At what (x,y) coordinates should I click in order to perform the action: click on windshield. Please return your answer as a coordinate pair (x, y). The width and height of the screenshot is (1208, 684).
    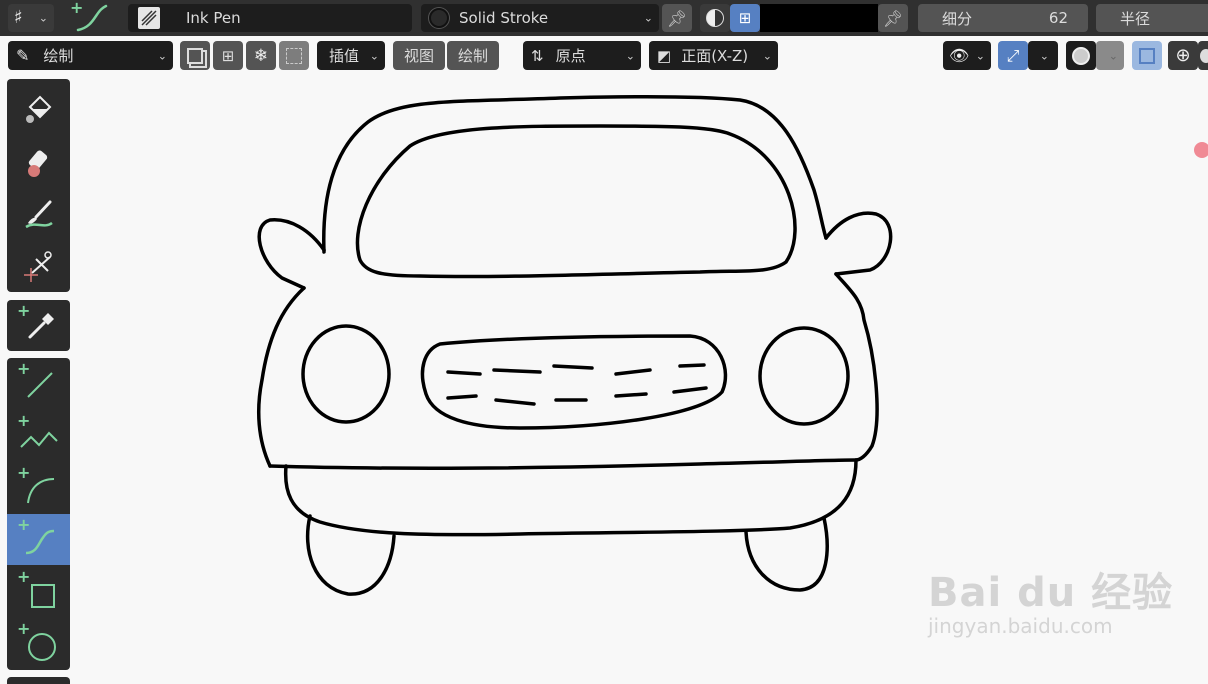
    Looking at the image, I should click on (576, 201).